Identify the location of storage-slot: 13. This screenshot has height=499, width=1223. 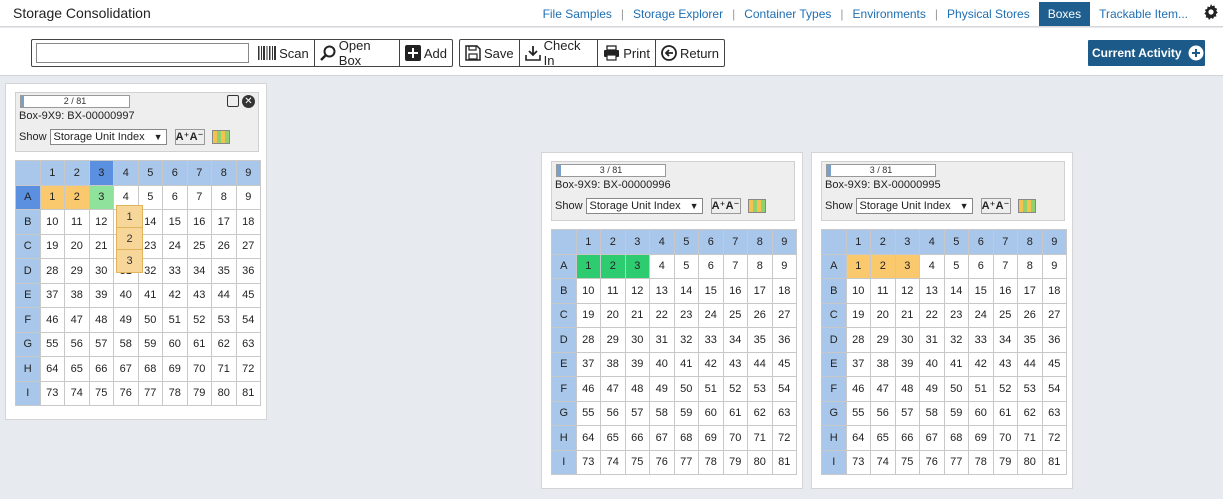
(662, 291).